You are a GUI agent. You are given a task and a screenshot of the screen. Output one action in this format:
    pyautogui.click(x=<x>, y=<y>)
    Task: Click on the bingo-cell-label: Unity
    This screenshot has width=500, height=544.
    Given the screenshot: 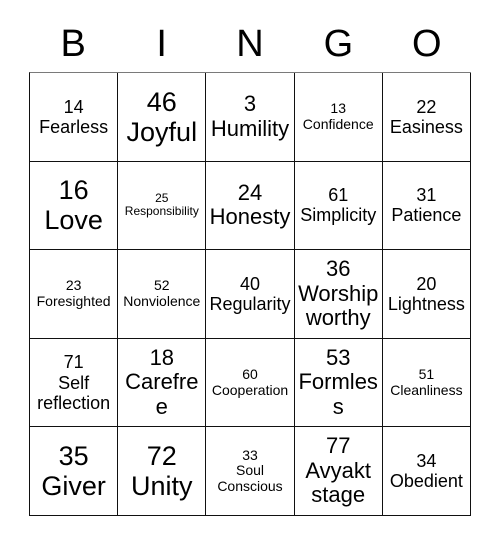 What is the action you would take?
    pyautogui.click(x=162, y=486)
    